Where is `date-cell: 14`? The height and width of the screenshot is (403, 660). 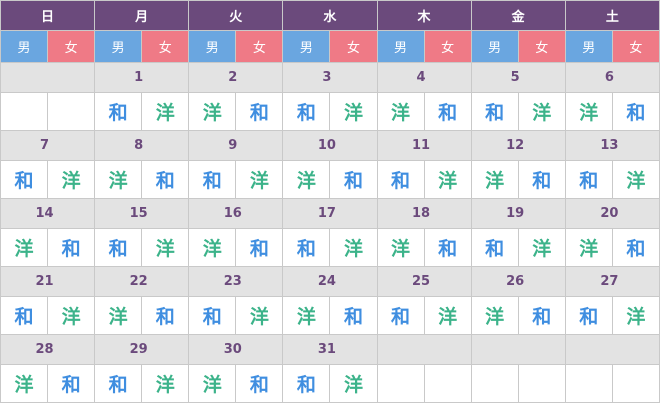 date-cell: 14 is located at coordinates (48, 213).